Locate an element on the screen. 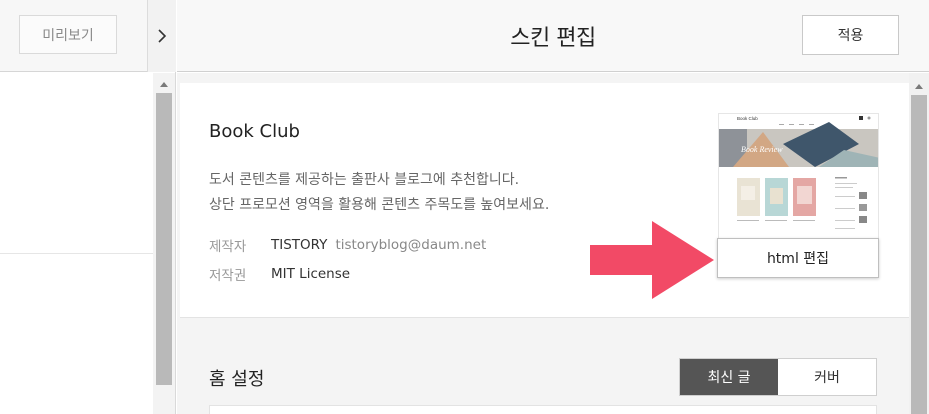 This screenshot has height=414, width=929. arrow-right-icon is located at coordinates (652, 260).